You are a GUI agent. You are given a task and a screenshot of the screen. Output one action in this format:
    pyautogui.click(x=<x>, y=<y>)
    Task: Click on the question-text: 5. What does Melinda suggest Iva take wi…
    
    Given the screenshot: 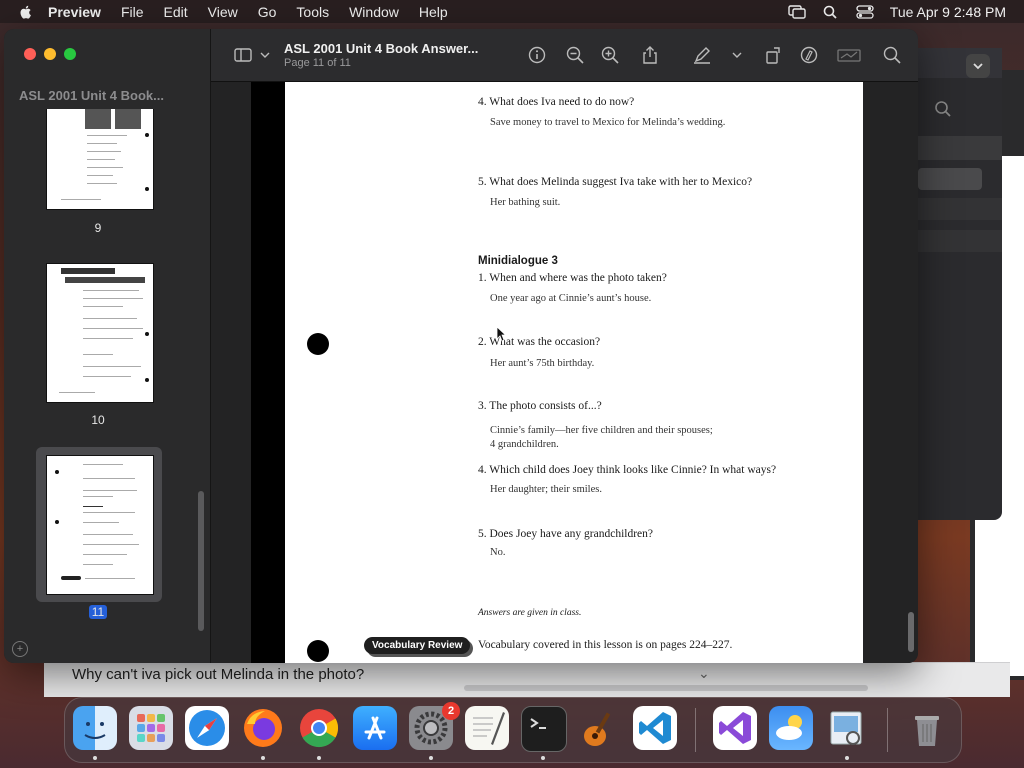 What is the action you would take?
    pyautogui.click(x=615, y=182)
    